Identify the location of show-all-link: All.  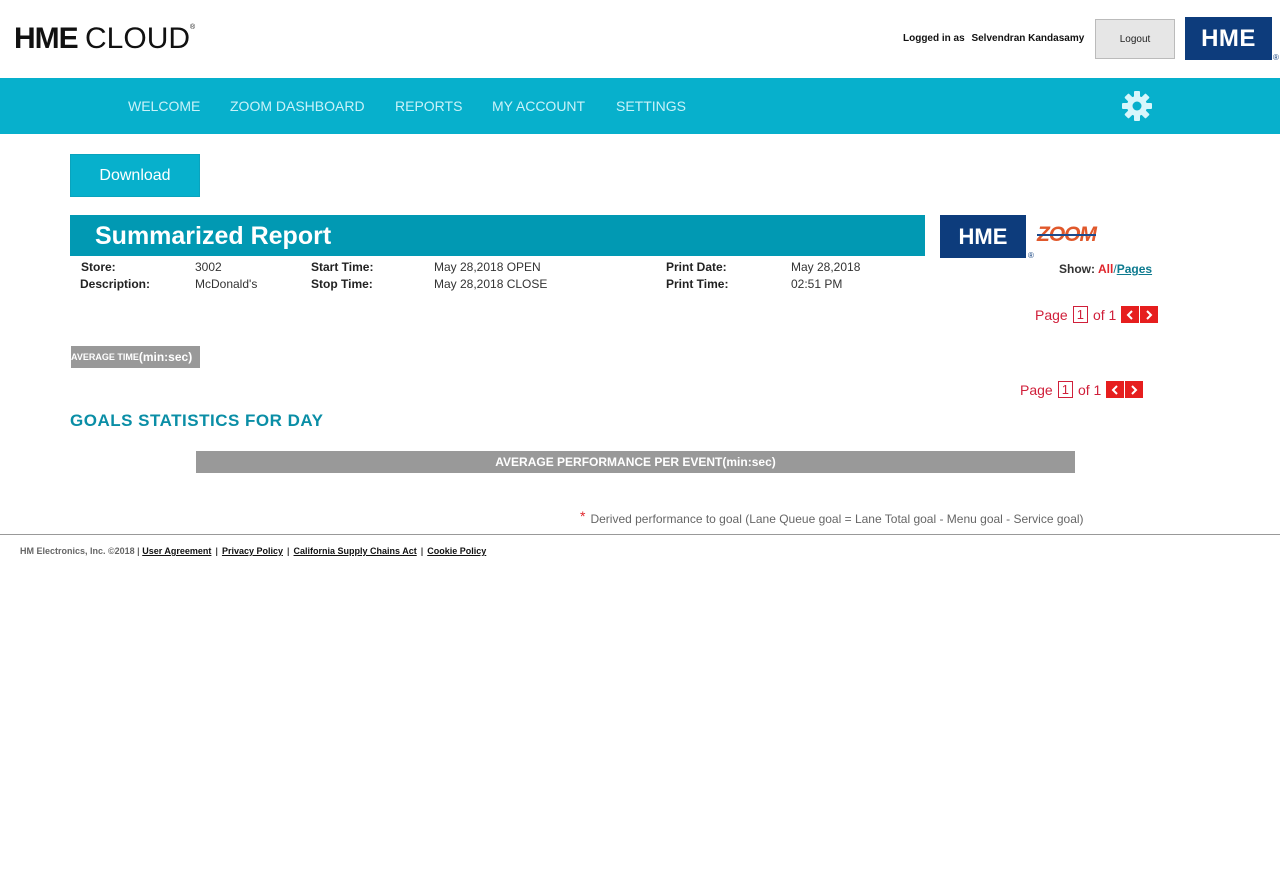
(1105, 269).